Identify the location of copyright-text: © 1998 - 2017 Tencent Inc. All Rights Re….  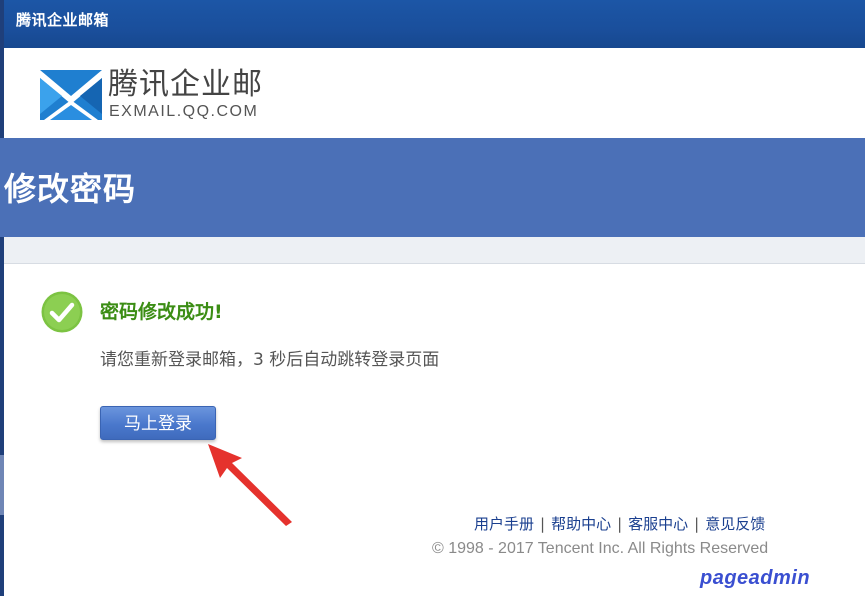
(600, 548).